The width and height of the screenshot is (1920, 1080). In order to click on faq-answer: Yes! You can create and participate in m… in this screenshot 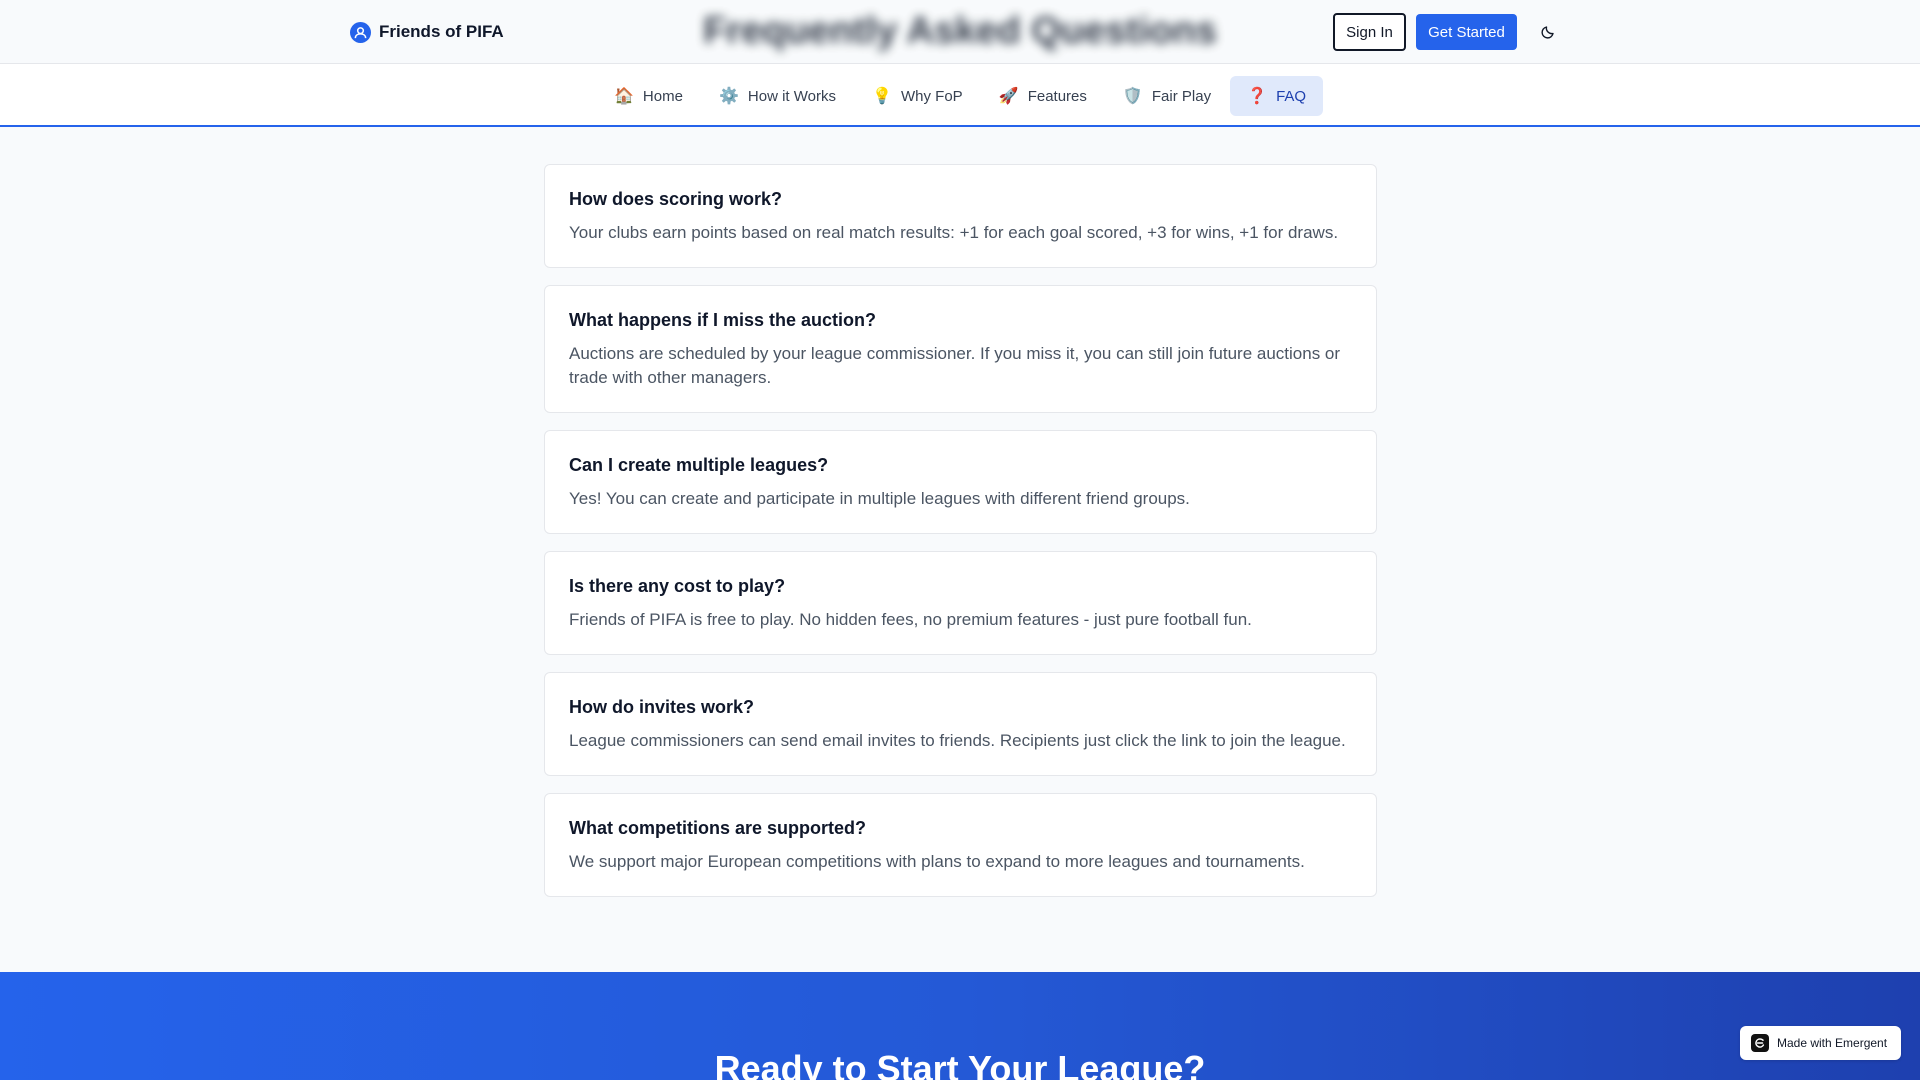, I will do `click(879, 498)`.